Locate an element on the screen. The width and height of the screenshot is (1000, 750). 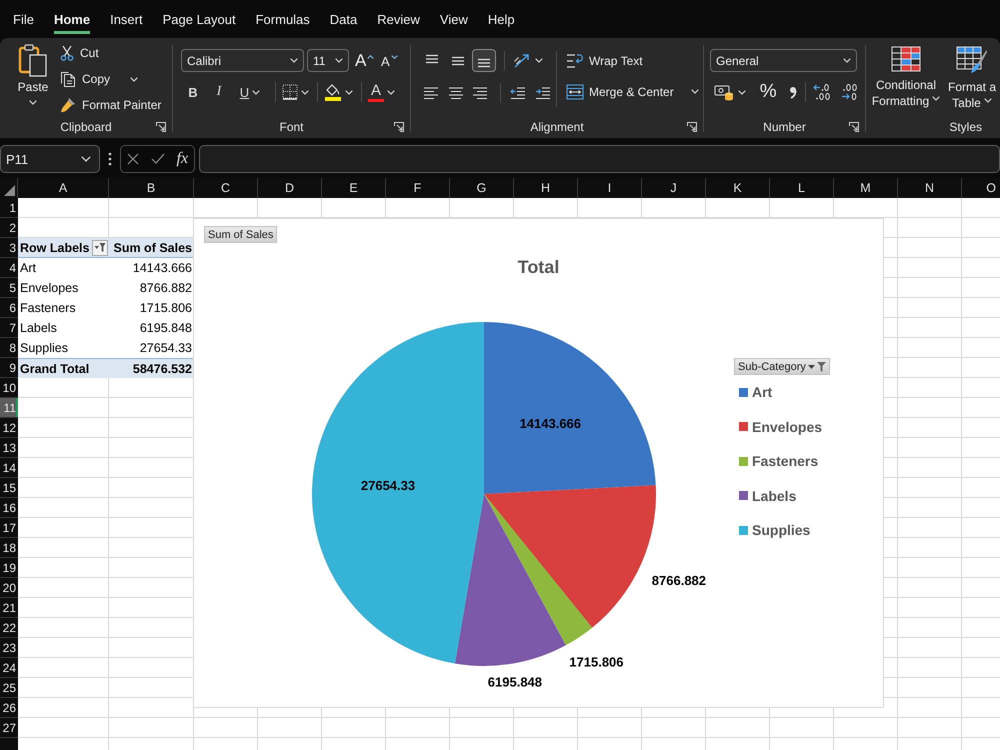
percent-style-button: % is located at coordinates (768, 92).